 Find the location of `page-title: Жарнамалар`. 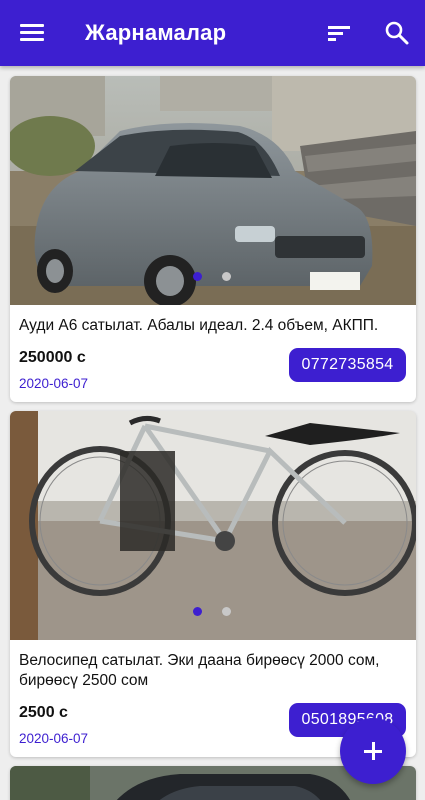

page-title: Жарнамалар is located at coordinates (156, 32).